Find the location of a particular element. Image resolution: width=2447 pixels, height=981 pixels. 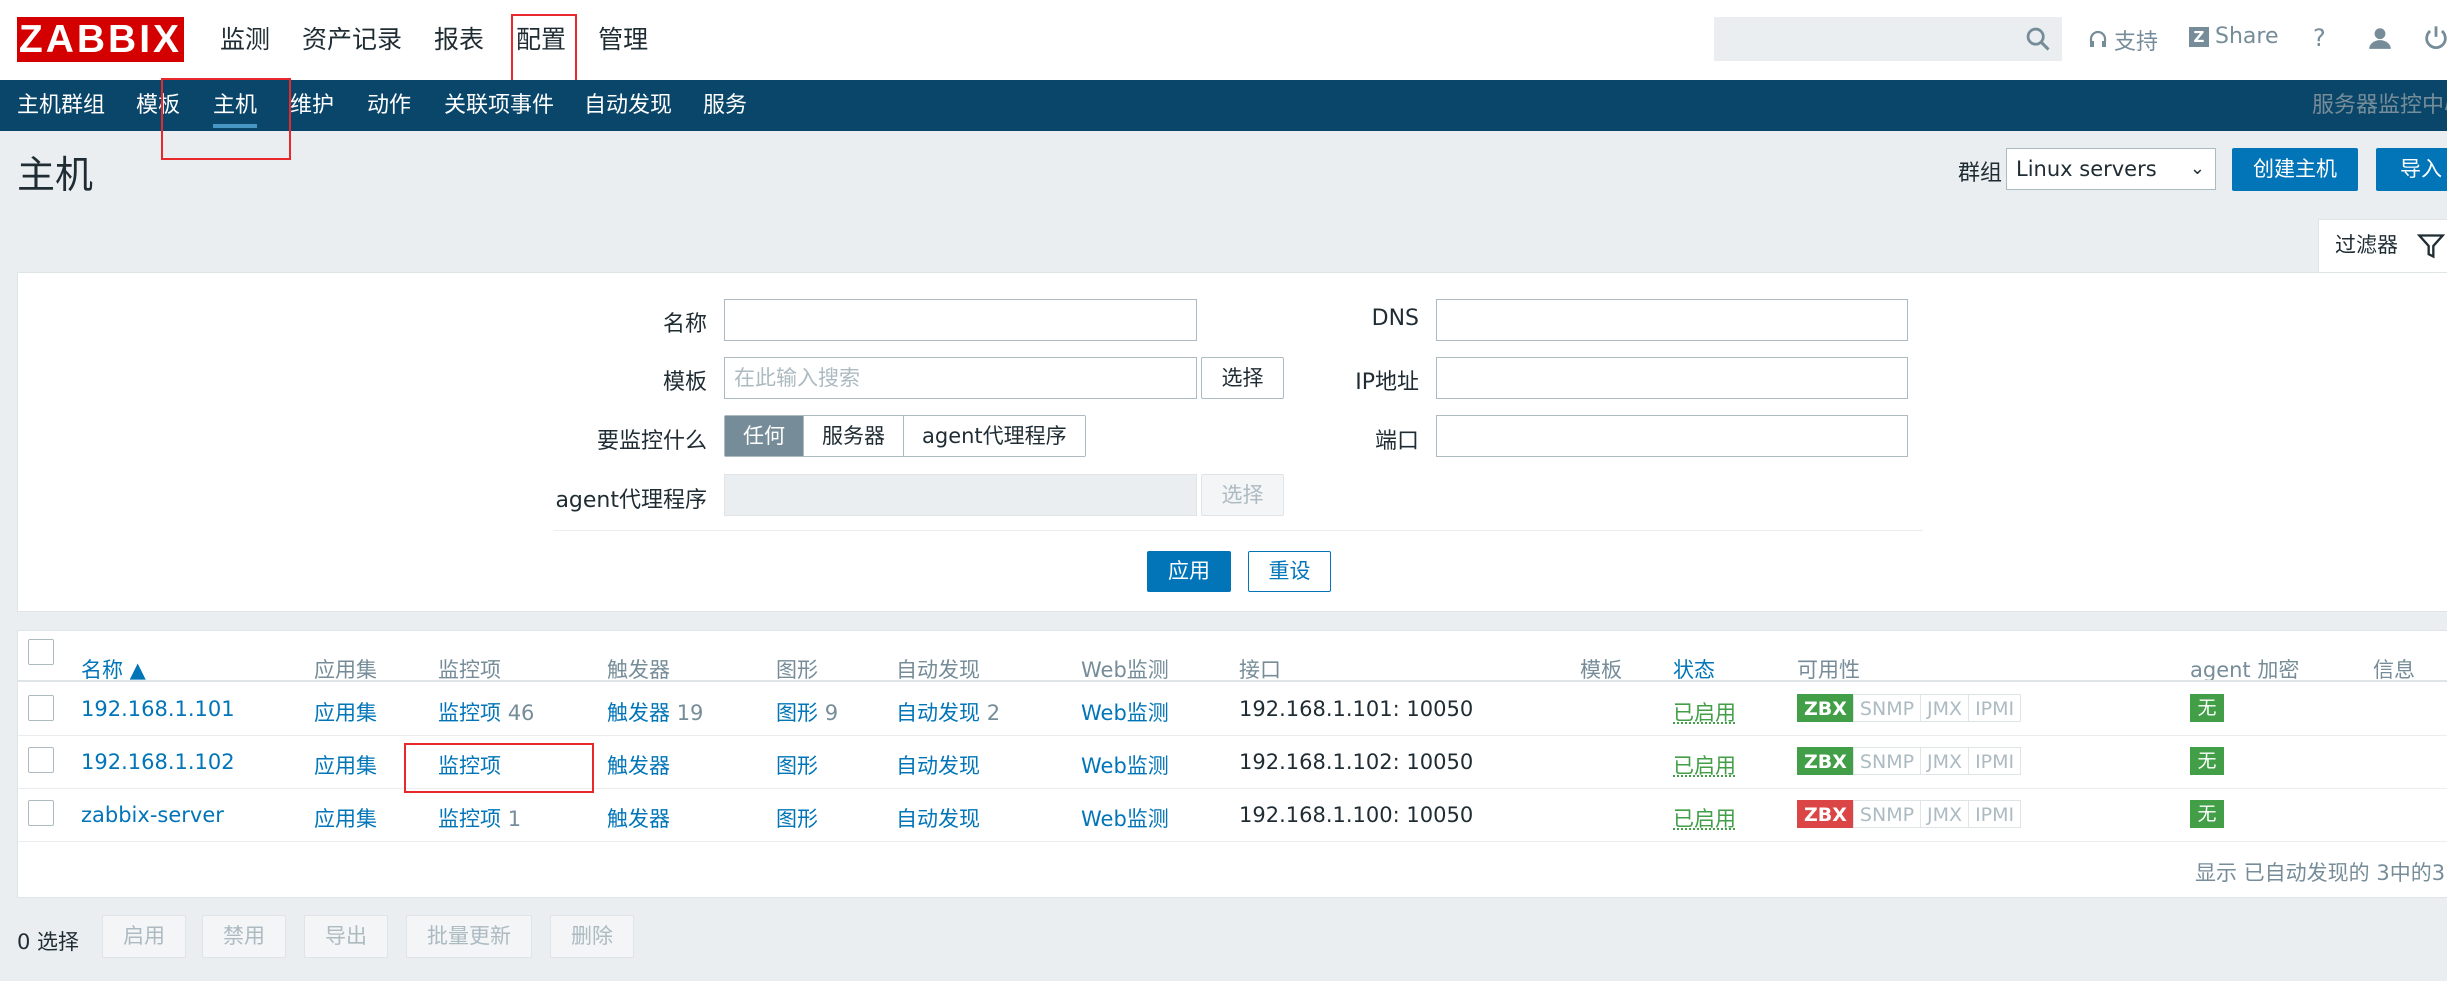

host-name-link: 192.168.1.102 is located at coordinates (158, 762).